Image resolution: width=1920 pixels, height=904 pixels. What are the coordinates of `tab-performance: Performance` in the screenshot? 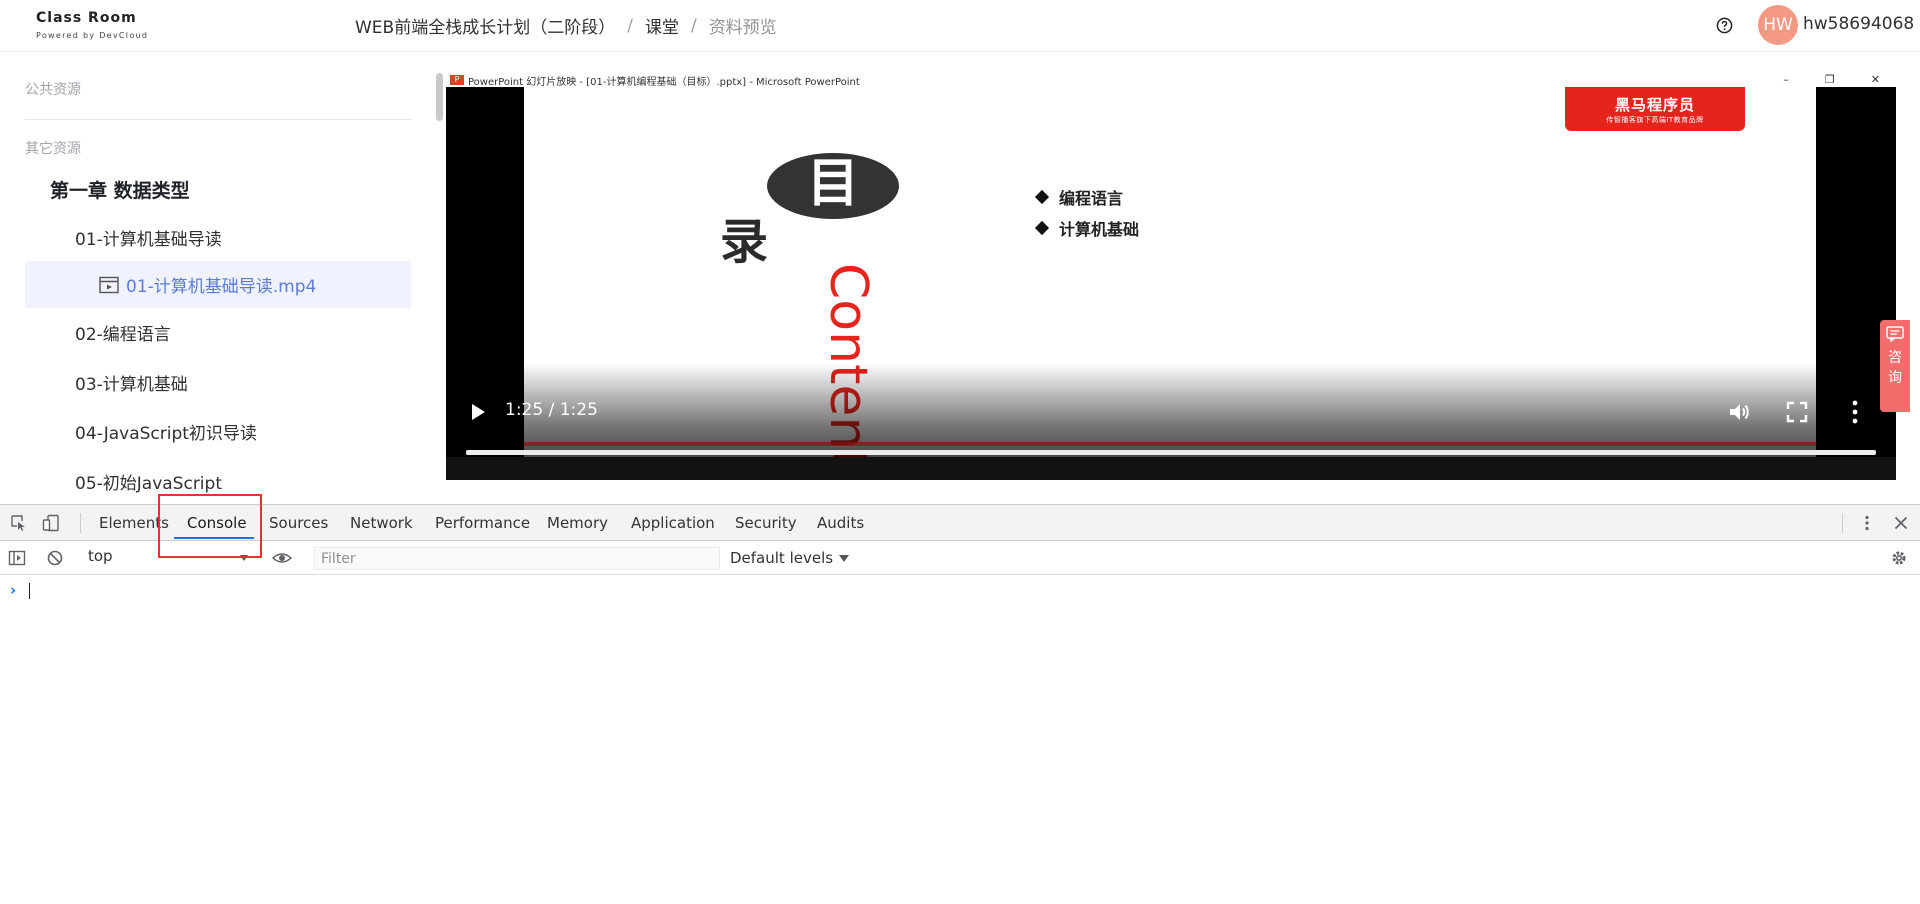 It's located at (482, 523).